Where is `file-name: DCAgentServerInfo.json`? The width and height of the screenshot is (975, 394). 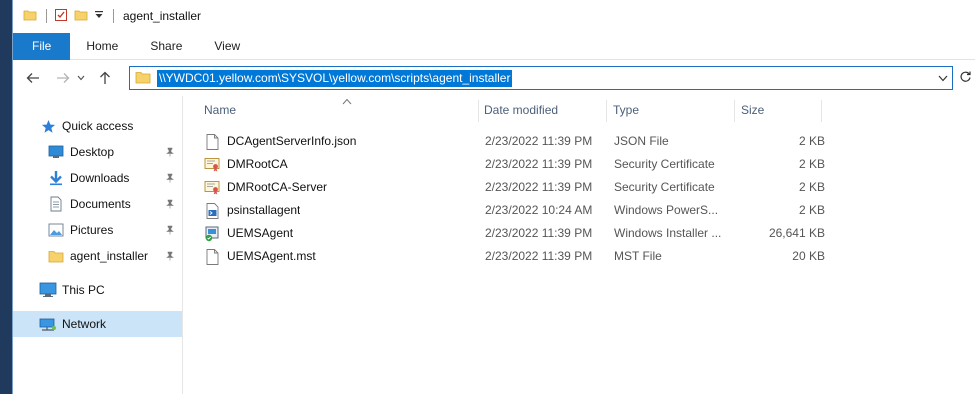 file-name: DCAgentServerInfo.json is located at coordinates (292, 141).